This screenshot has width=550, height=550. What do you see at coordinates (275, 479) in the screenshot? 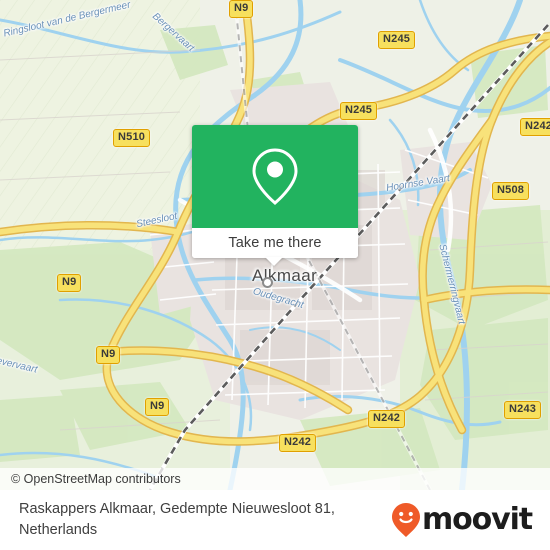
I see `map-attribution: © OpenStreetMap contributors` at bounding box center [275, 479].